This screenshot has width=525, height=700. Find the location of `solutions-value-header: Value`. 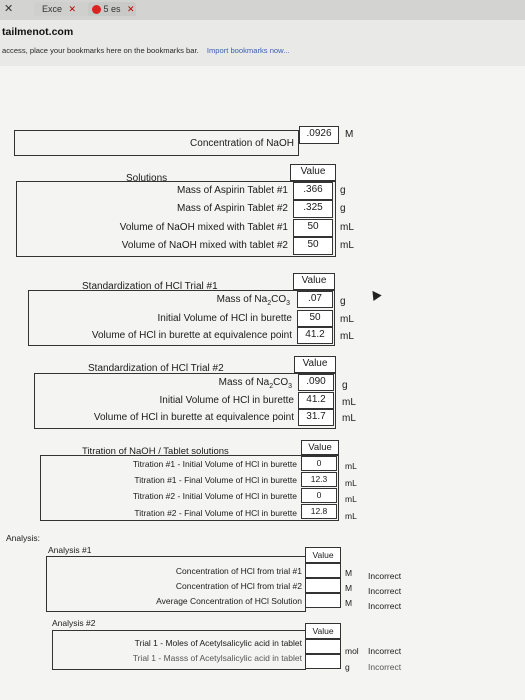

solutions-value-header: Value is located at coordinates (313, 172).